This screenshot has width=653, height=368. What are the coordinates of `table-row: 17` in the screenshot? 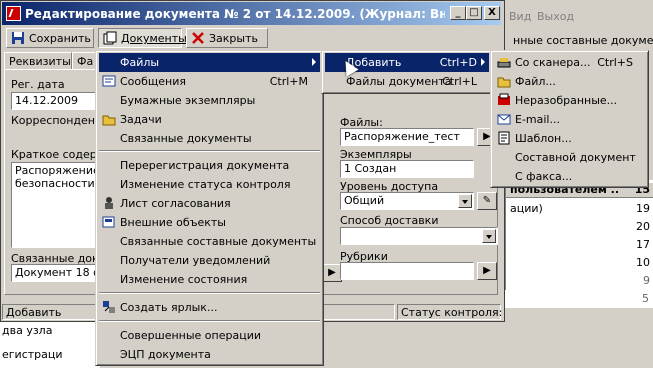 It's located at (579, 245).